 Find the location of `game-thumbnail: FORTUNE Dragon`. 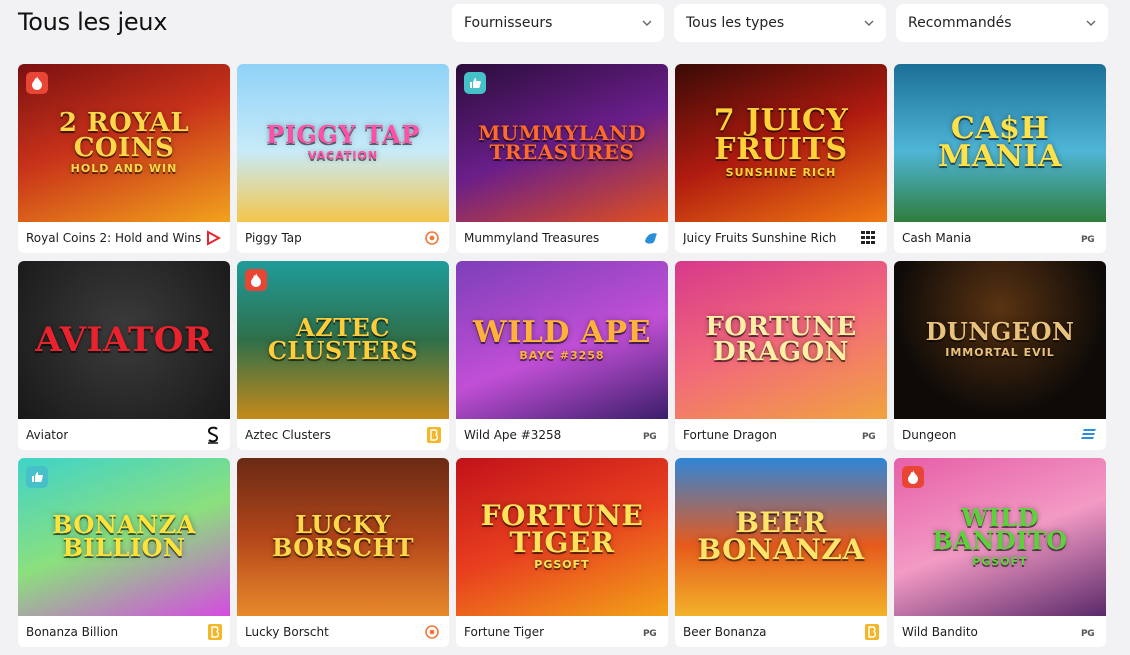

game-thumbnail: FORTUNE Dragon is located at coordinates (781, 340).